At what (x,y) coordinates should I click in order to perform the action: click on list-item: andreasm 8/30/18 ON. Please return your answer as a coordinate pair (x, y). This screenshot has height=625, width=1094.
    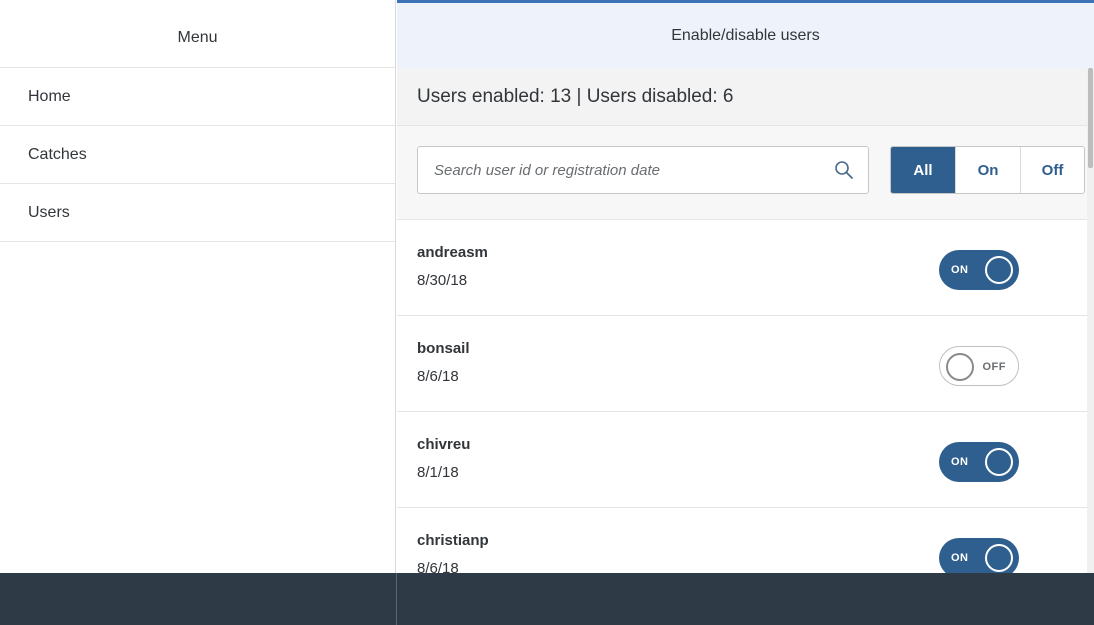
    Looking at the image, I should click on (742, 268).